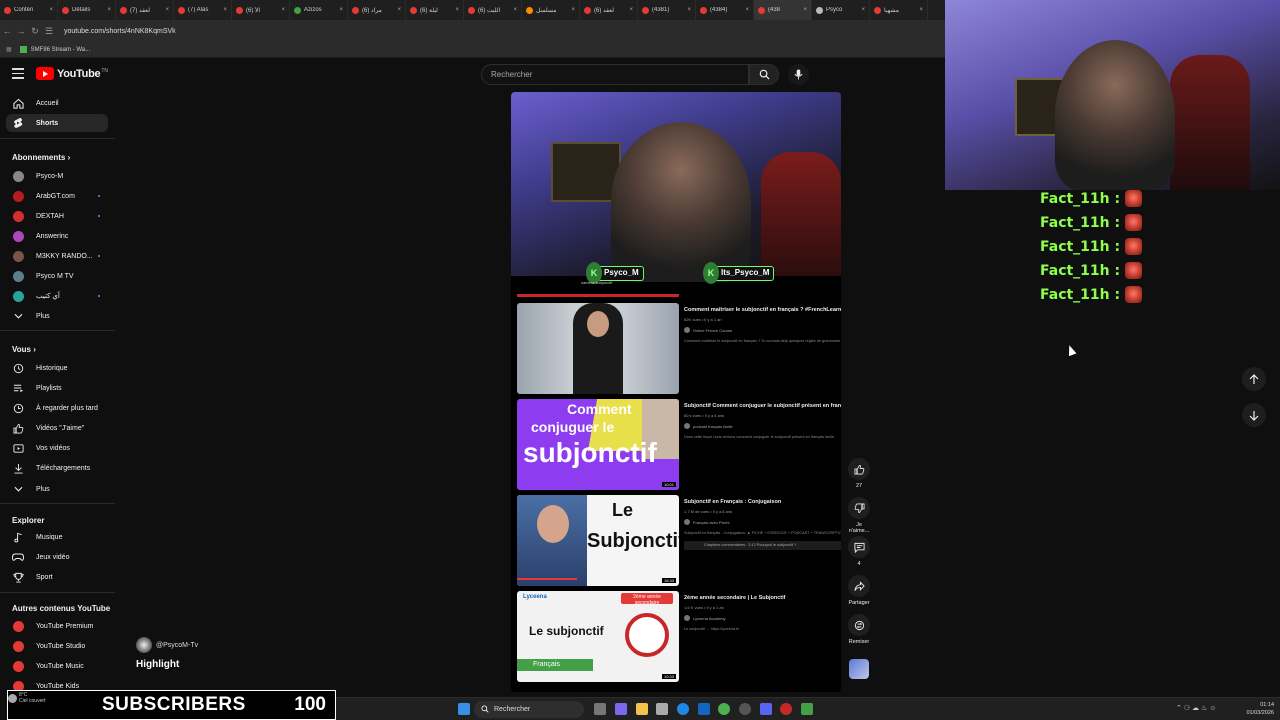 The image size is (1280, 720). What do you see at coordinates (203, 10) in the screenshot?
I see `browser-tab: (7) Alas ×` at bounding box center [203, 10].